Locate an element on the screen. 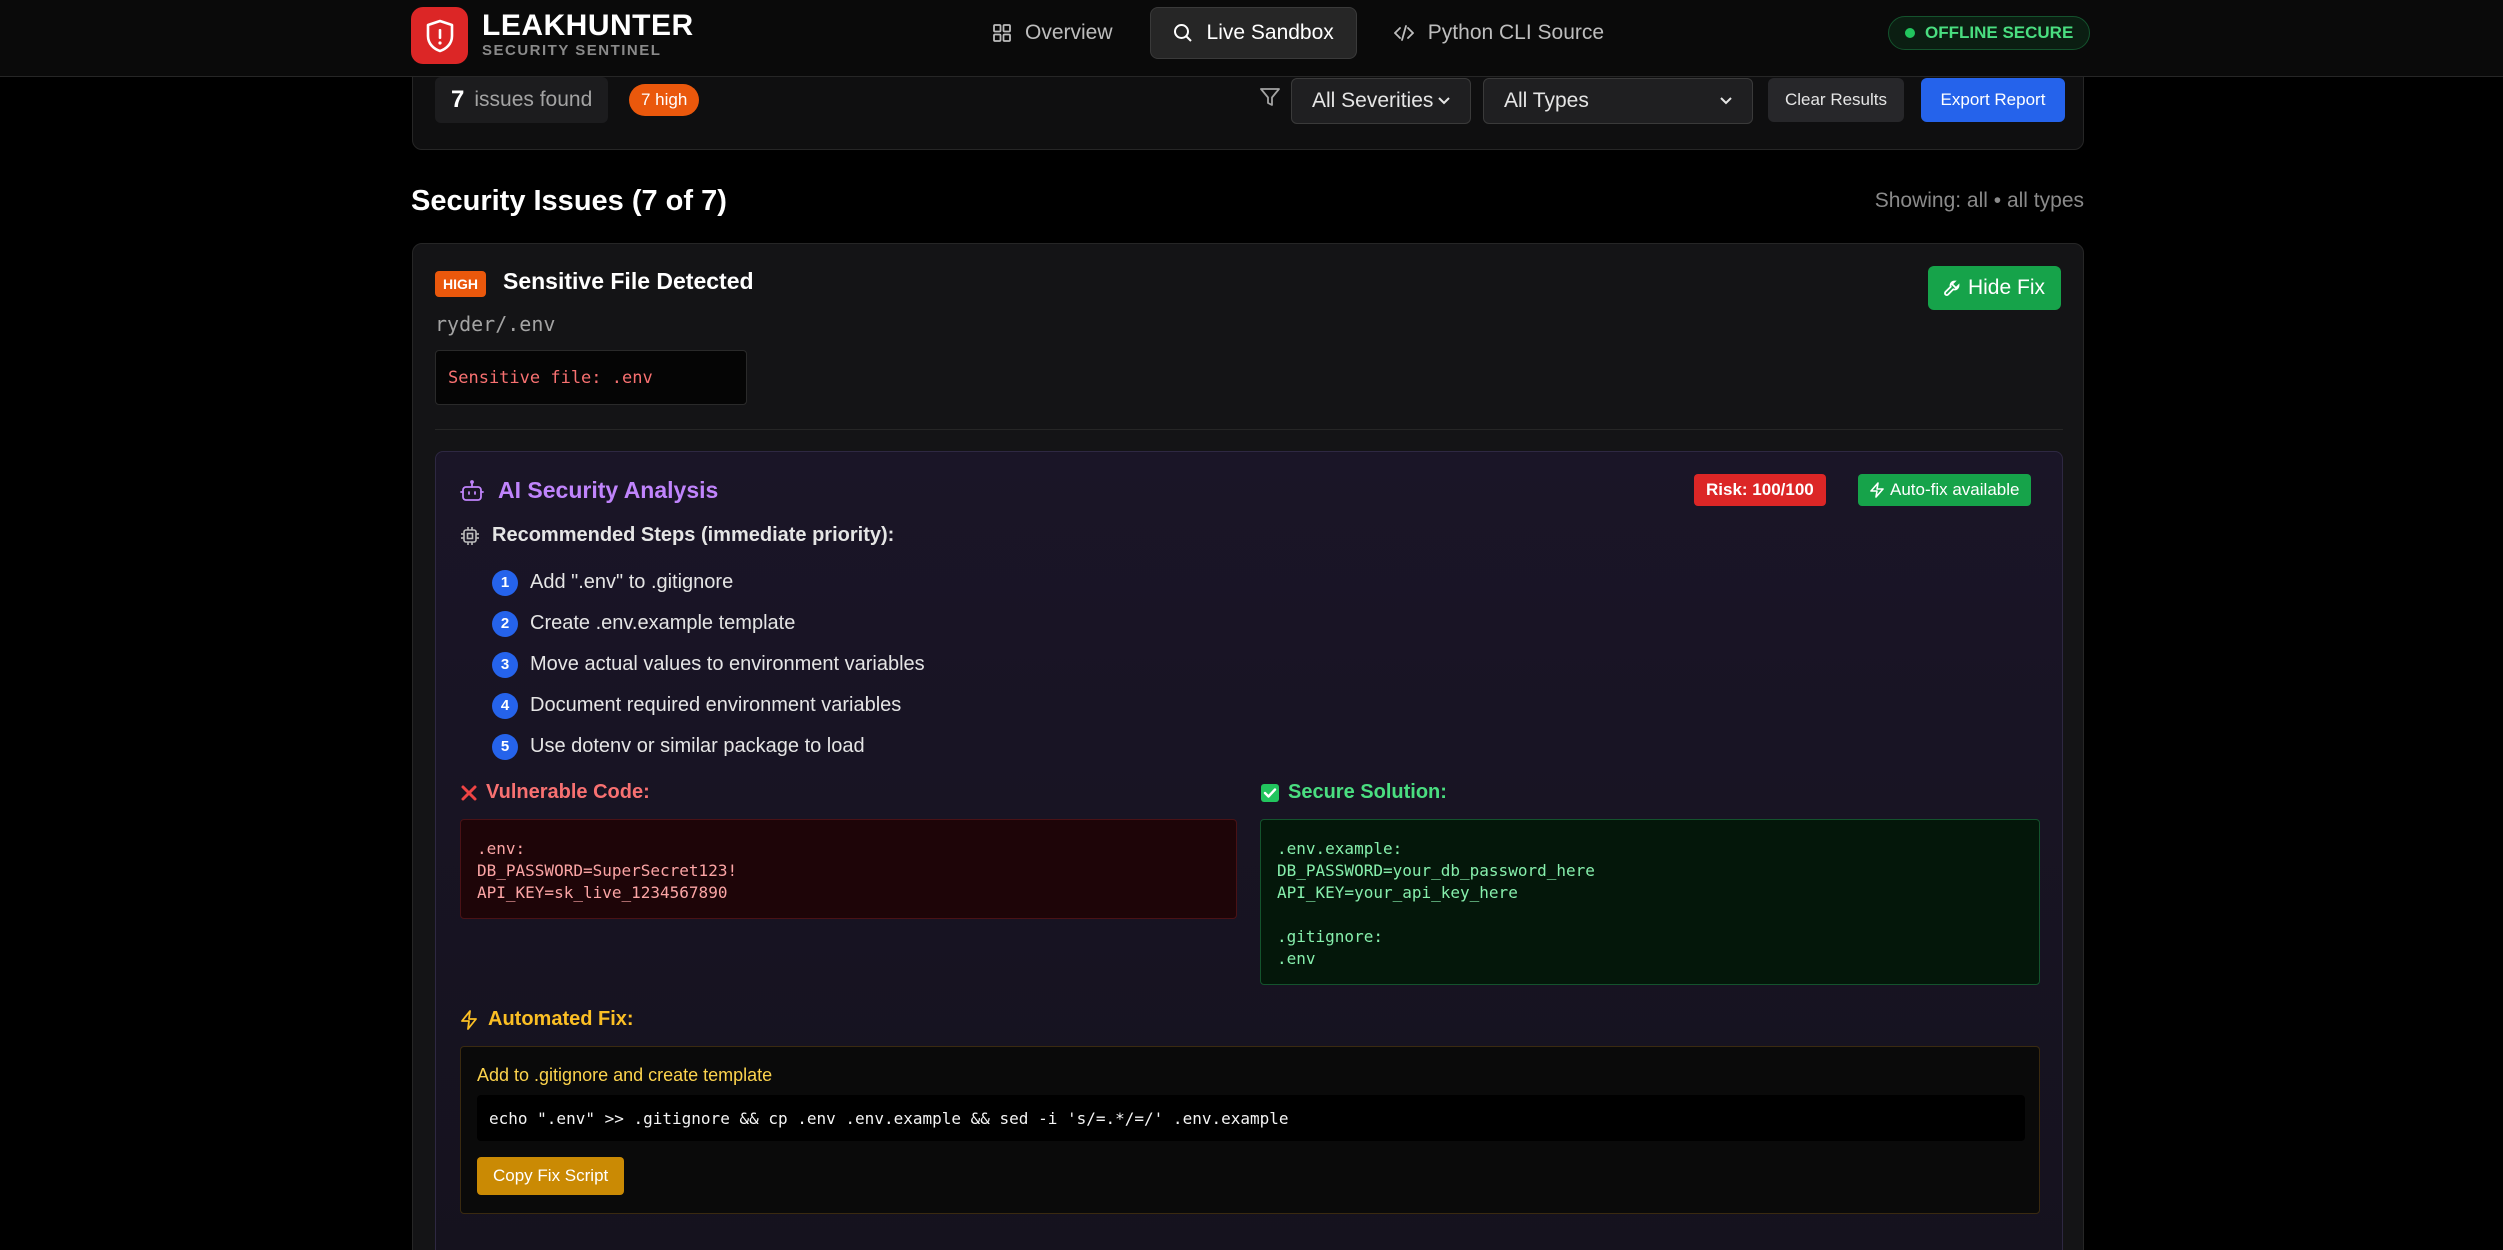 The height and width of the screenshot is (1250, 2503). issue-message: Sensitive file: .env is located at coordinates (591, 377).